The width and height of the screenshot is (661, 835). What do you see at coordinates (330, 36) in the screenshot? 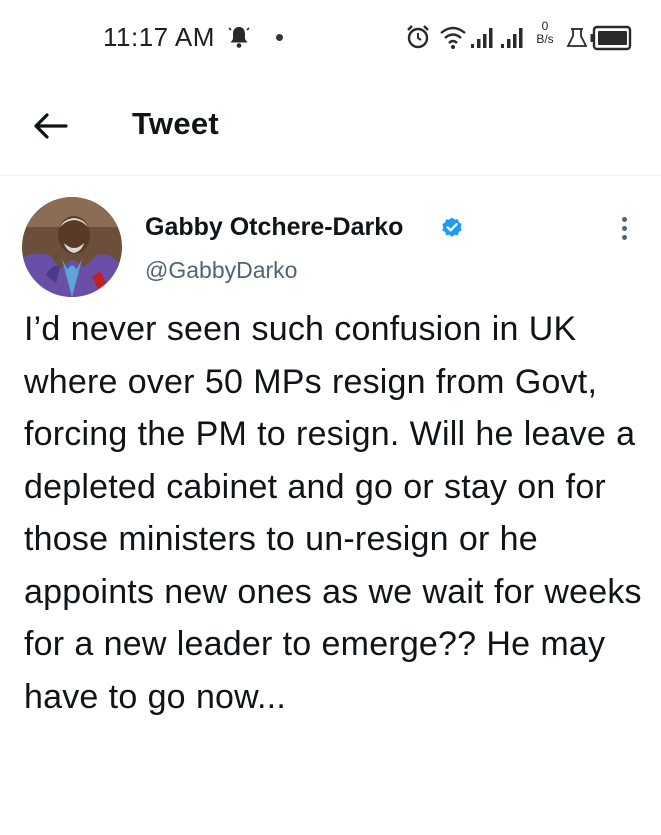
I see `status-bar: 11:17 AM 0 B/s` at bounding box center [330, 36].